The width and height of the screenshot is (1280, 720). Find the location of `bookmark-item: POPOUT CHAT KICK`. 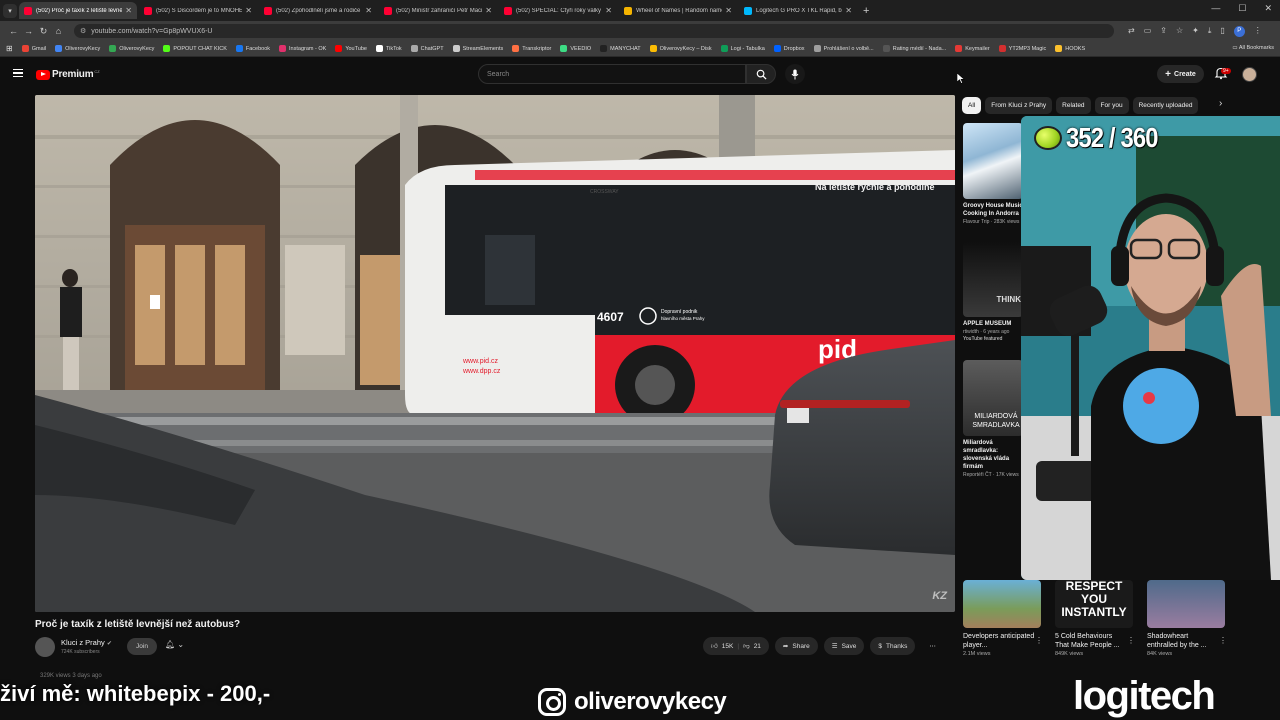

bookmark-item: POPOUT CHAT KICK is located at coordinates (195, 48).